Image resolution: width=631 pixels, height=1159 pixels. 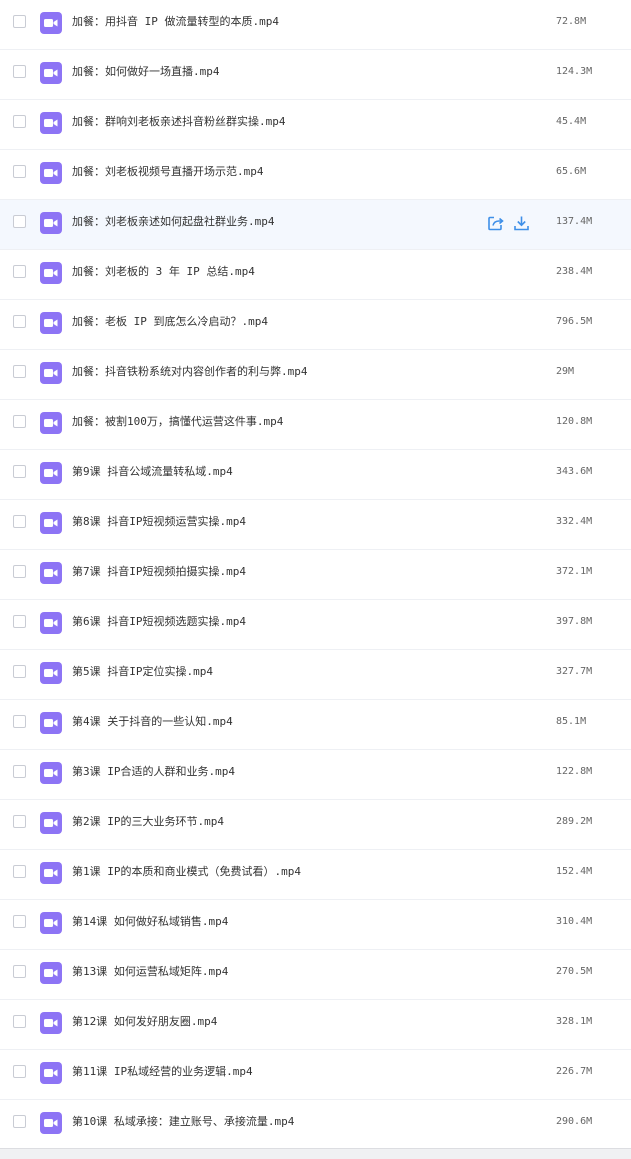 What do you see at coordinates (162, 1072) in the screenshot?
I see `file-name: 第11课 IP私域经营的业务逻辑.mp4` at bounding box center [162, 1072].